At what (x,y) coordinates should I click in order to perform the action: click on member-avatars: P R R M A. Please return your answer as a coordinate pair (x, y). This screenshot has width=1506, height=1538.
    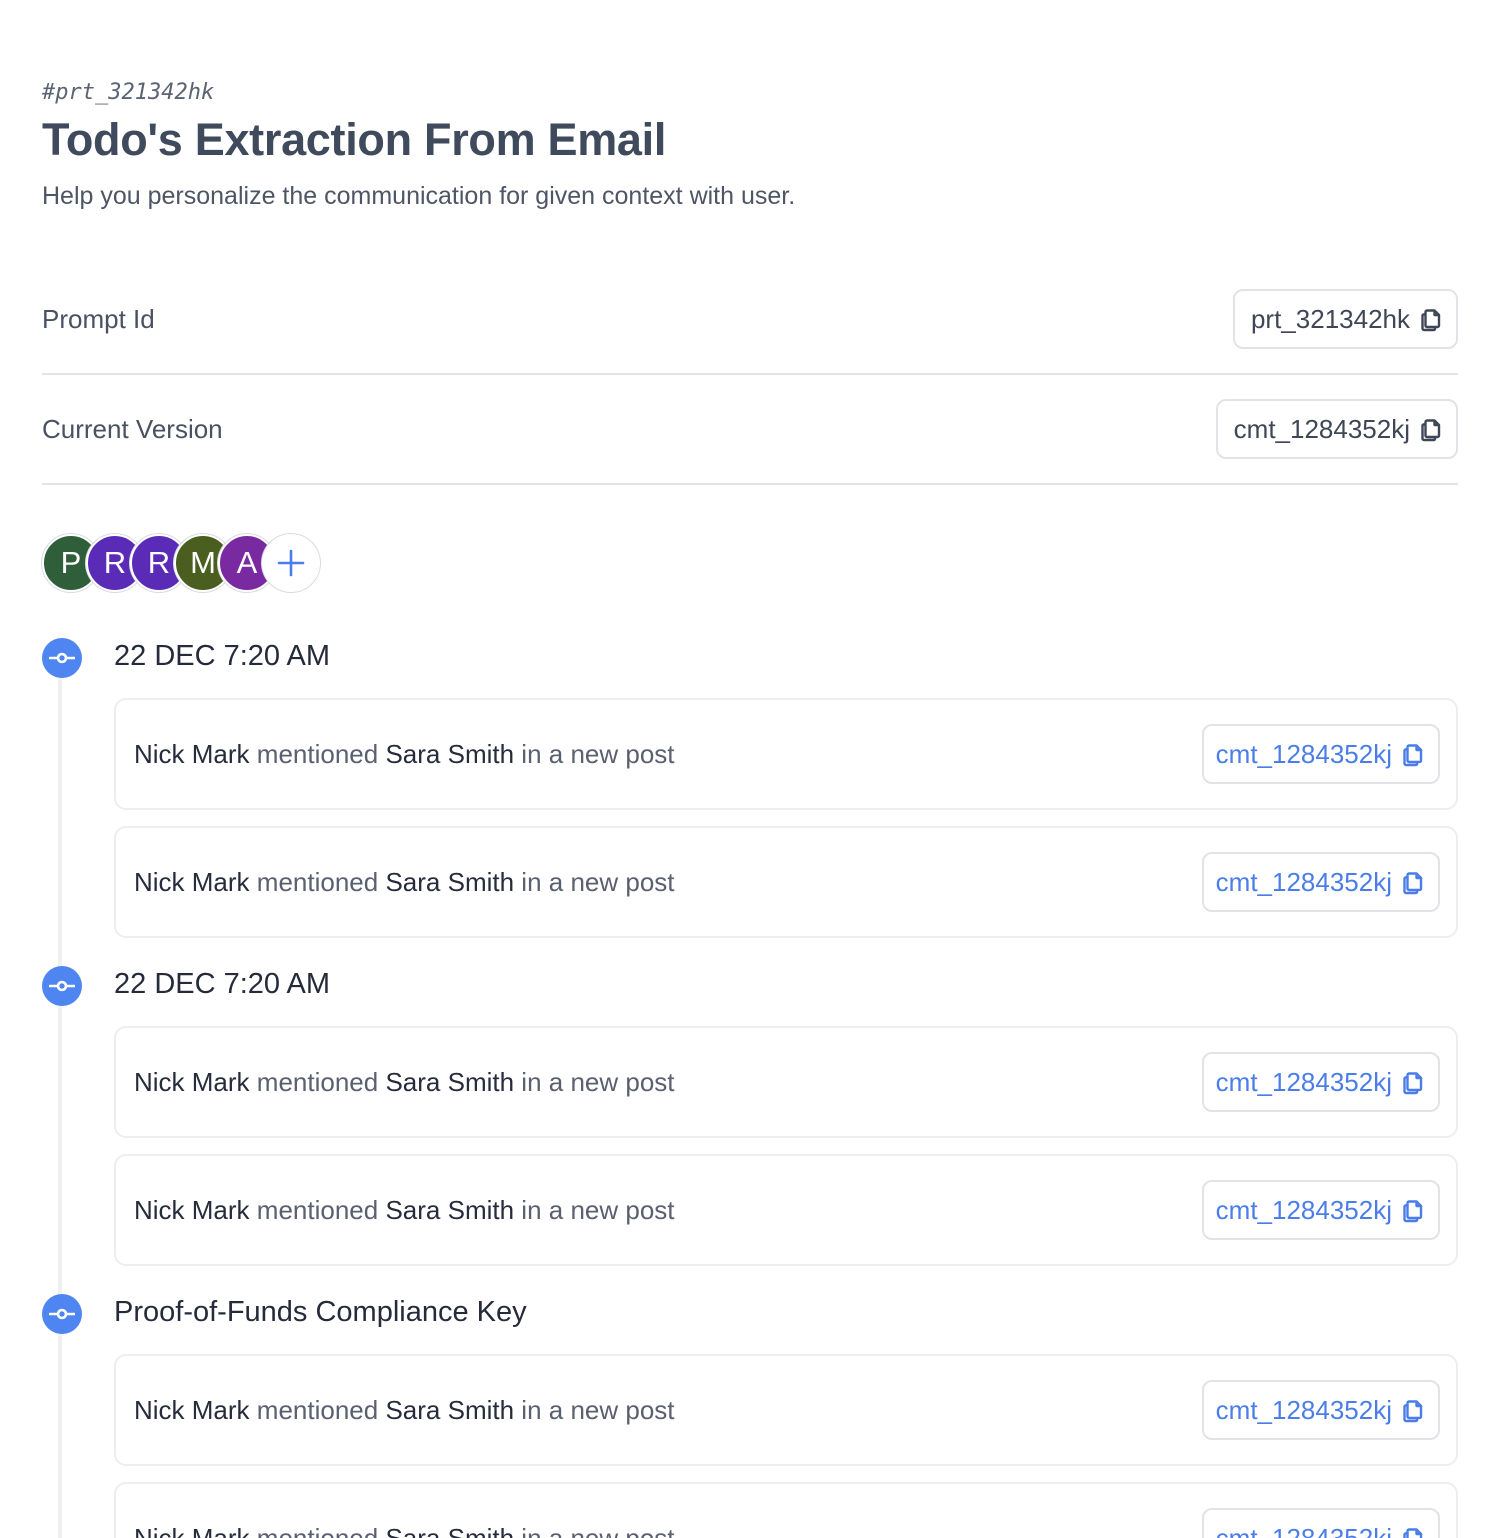
    Looking at the image, I should click on (181, 563).